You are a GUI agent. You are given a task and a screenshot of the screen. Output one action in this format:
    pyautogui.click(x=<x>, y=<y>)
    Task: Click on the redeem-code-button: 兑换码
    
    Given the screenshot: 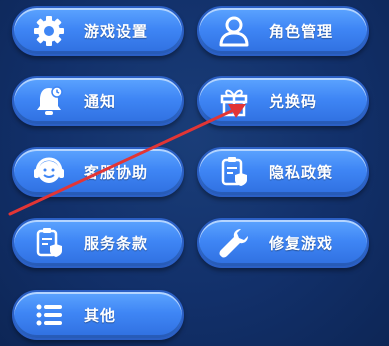 What is the action you would take?
    pyautogui.click(x=283, y=101)
    